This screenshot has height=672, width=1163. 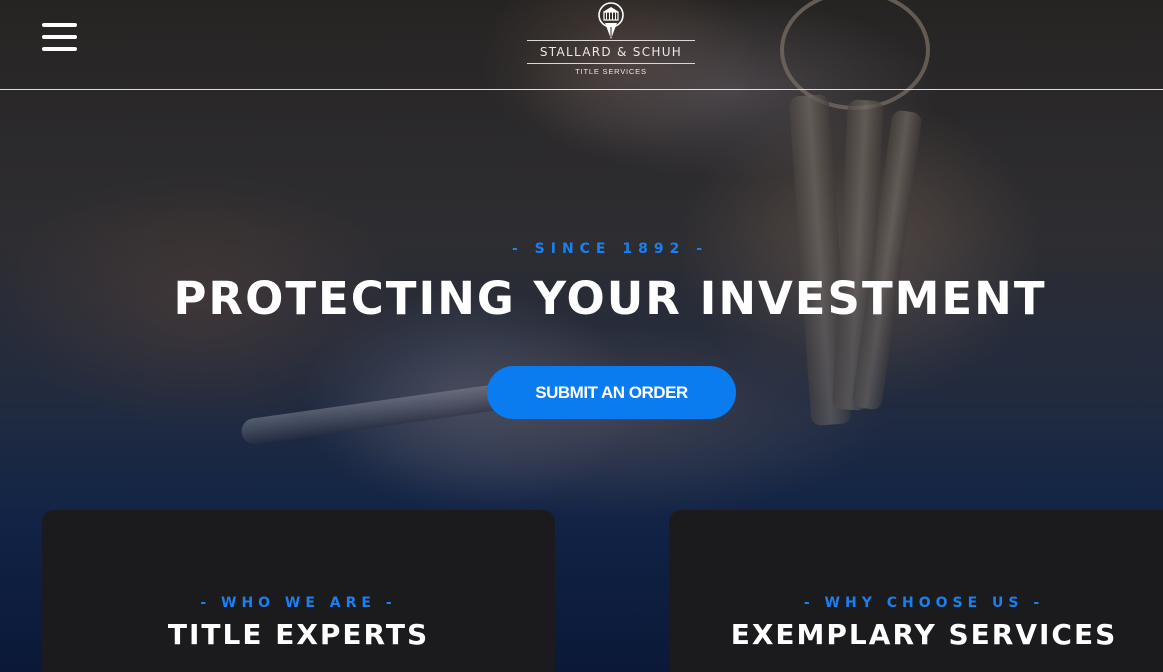 I want to click on card-eyebrow: - WHY CHOOSE US -, so click(x=924, y=603).